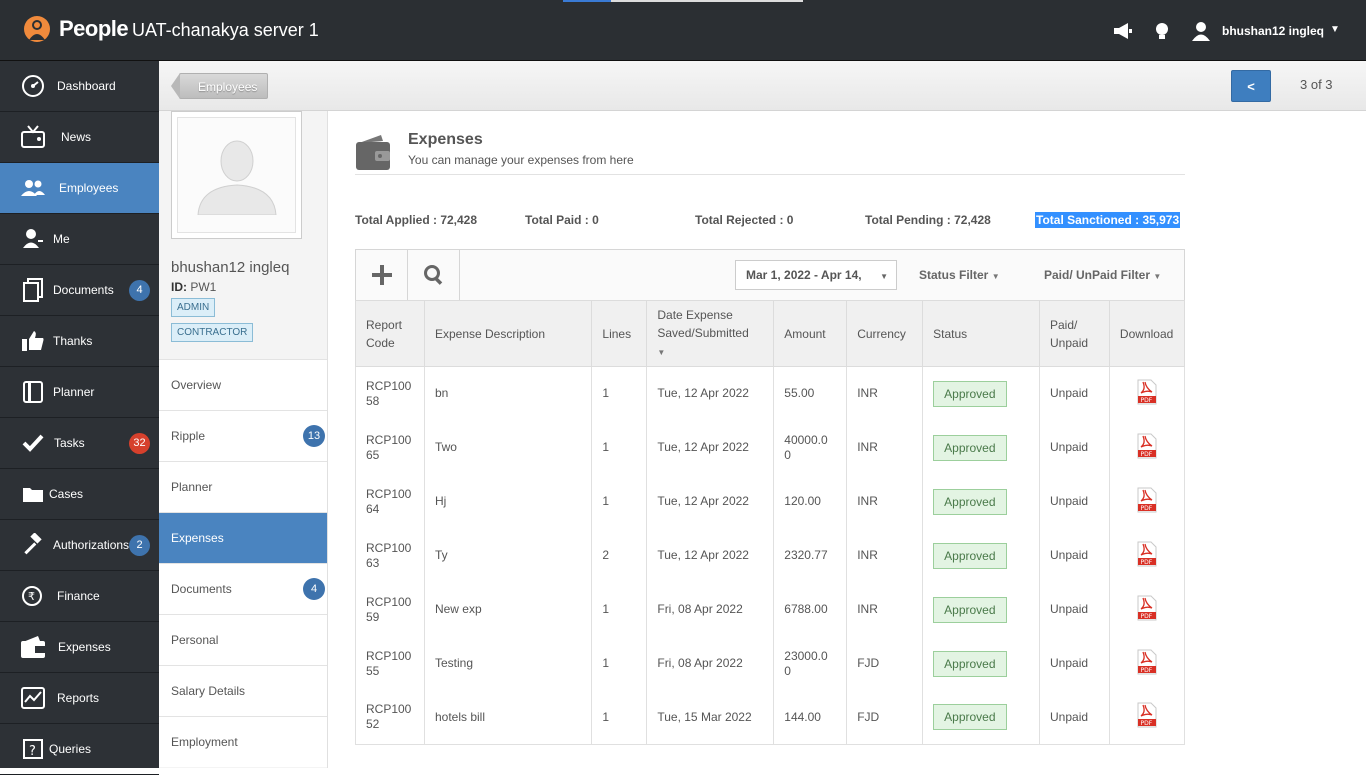 The width and height of the screenshot is (1366, 775). What do you see at coordinates (445, 139) in the screenshot?
I see `page-title: Expenses` at bounding box center [445, 139].